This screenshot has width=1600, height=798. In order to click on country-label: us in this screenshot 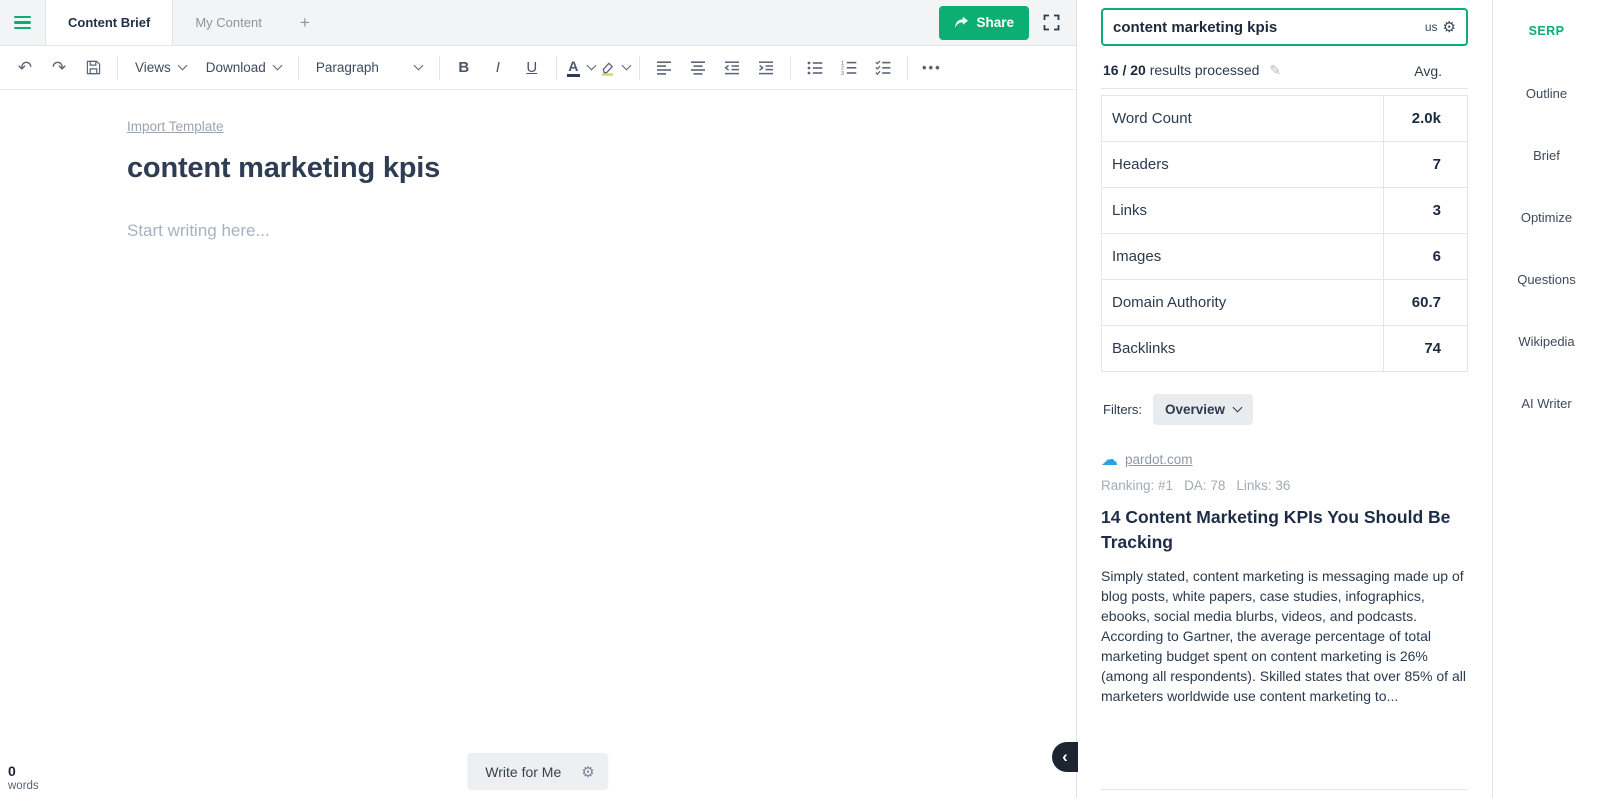, I will do `click(1431, 27)`.